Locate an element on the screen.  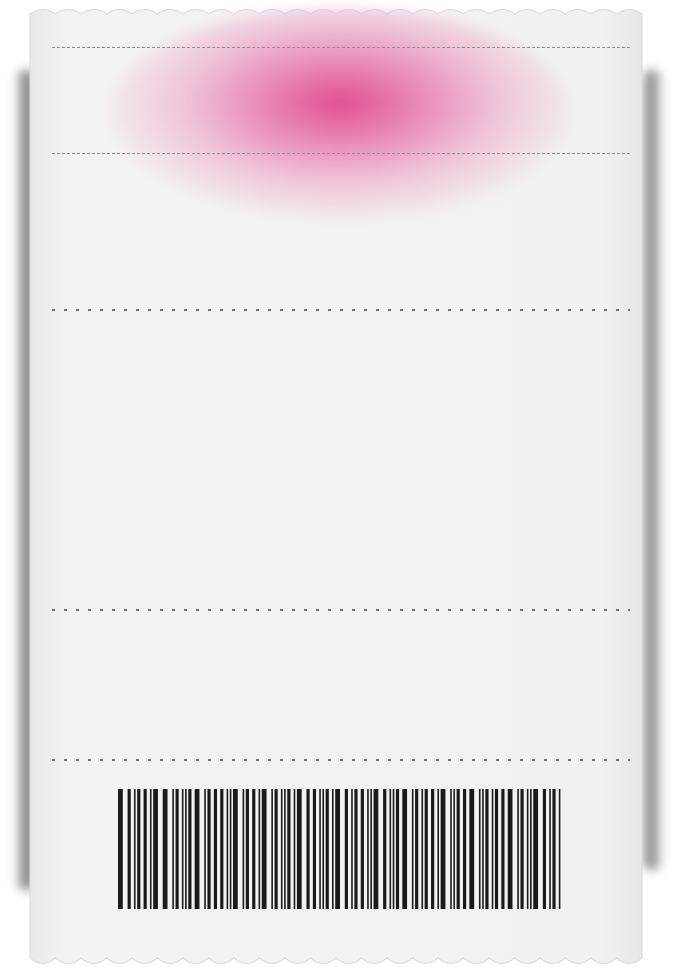
dashed-rule-top is located at coordinates (341, 47).